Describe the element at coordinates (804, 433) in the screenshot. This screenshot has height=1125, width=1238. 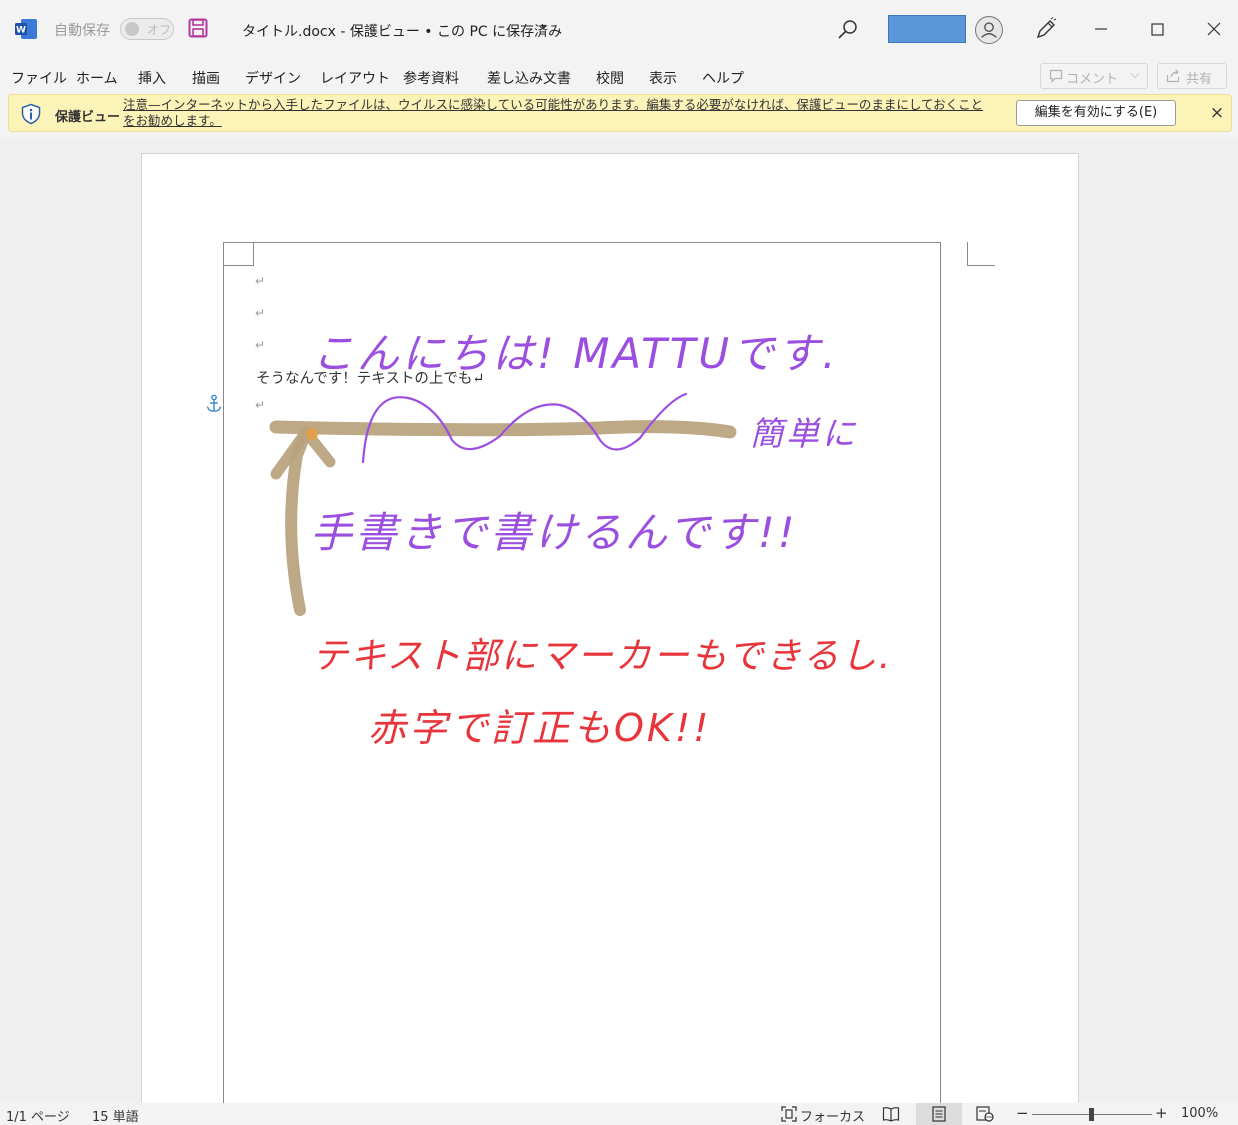
I see `handwriting-purple-side: 簡単に` at that location.